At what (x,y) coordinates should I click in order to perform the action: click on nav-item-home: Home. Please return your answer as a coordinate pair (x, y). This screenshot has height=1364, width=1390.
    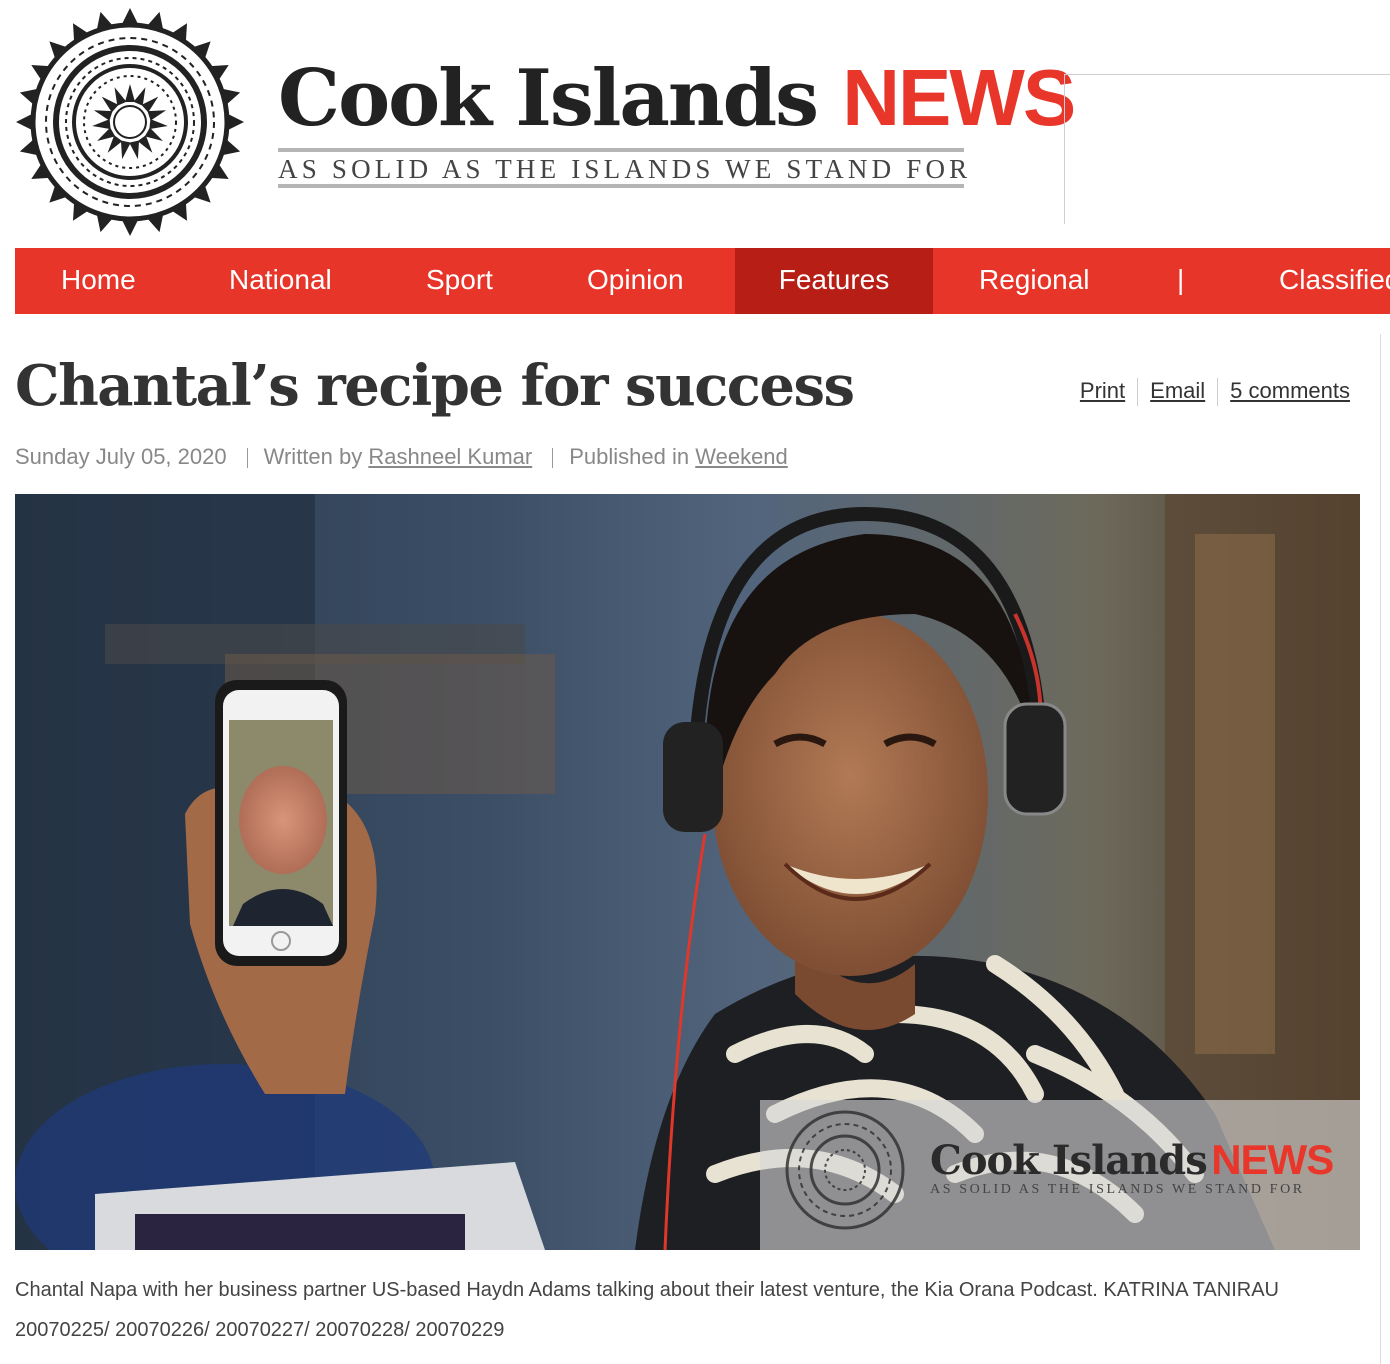
    Looking at the image, I should click on (98, 281).